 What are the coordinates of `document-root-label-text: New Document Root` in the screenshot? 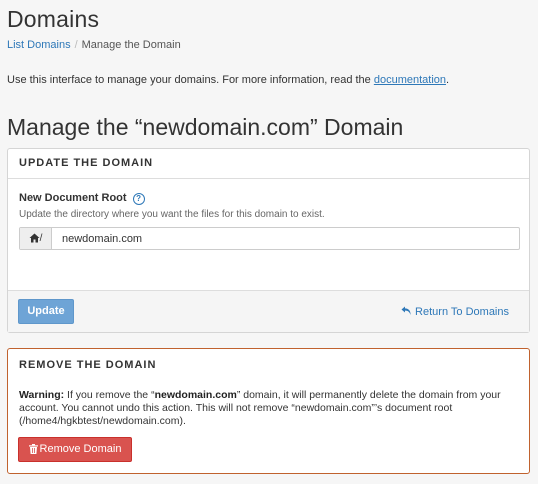 It's located at (73, 198).